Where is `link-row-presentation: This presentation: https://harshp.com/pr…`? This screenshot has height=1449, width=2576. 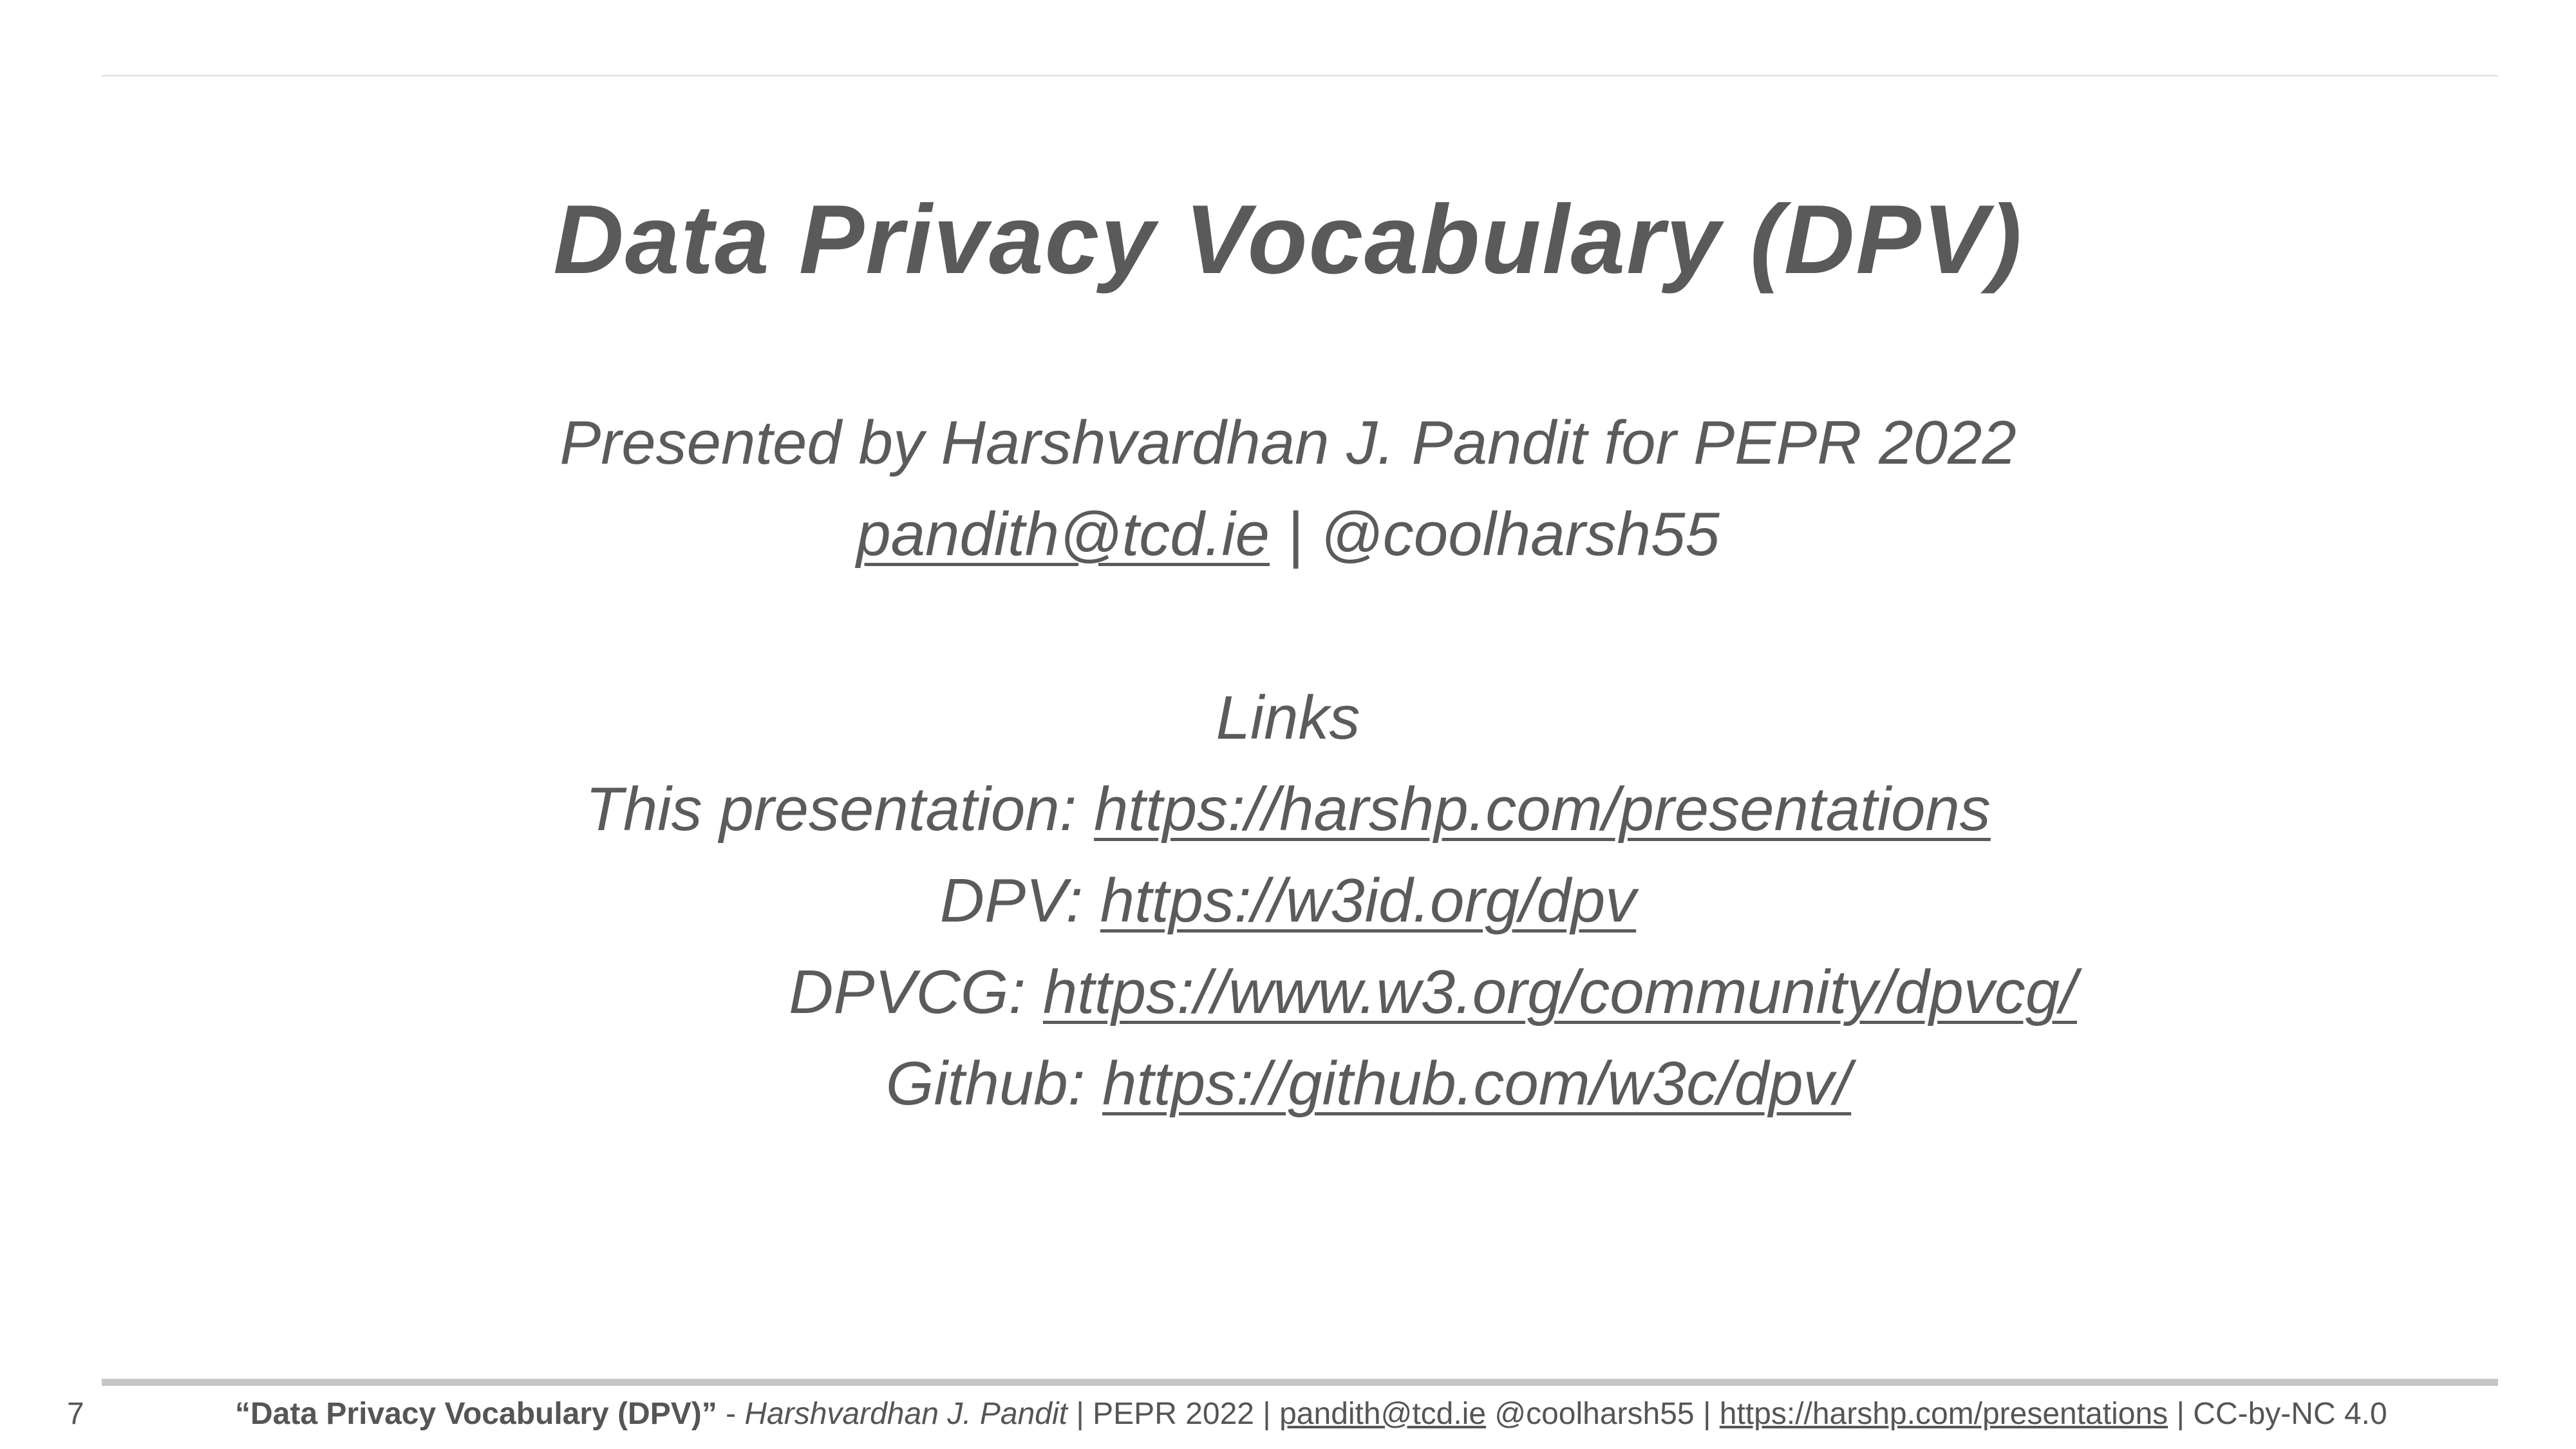 link-row-presentation: This presentation: https://harshp.com/pr… is located at coordinates (1288, 810).